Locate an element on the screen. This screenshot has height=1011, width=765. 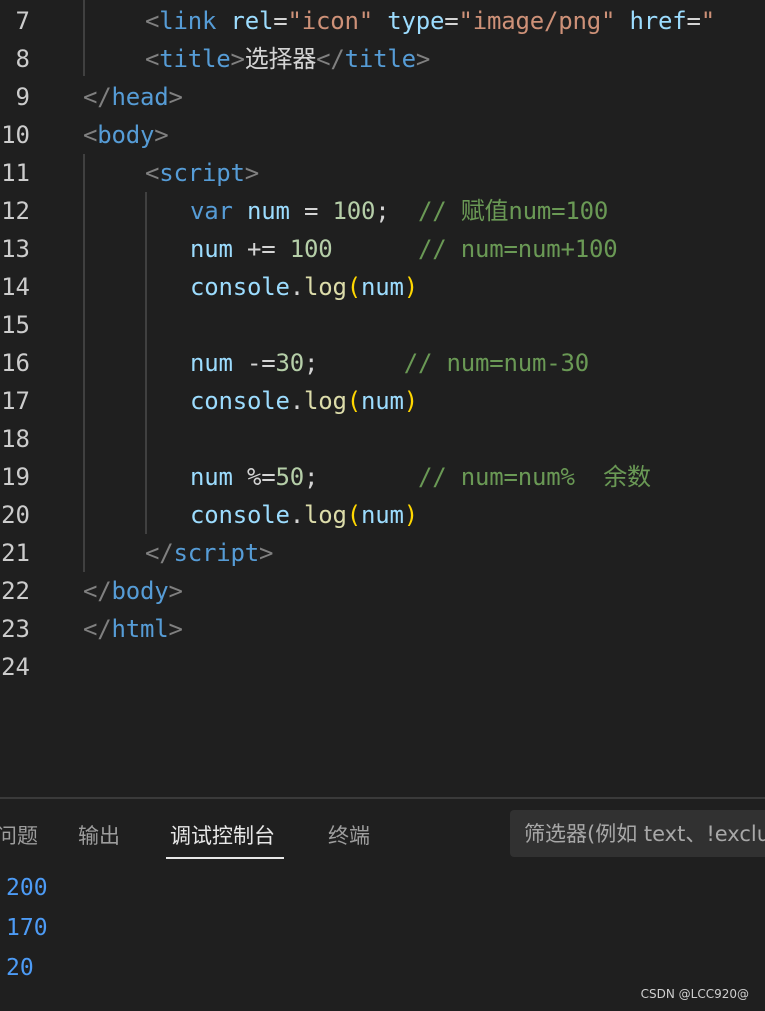
tab-problems: 问题 is located at coordinates (19, 836).